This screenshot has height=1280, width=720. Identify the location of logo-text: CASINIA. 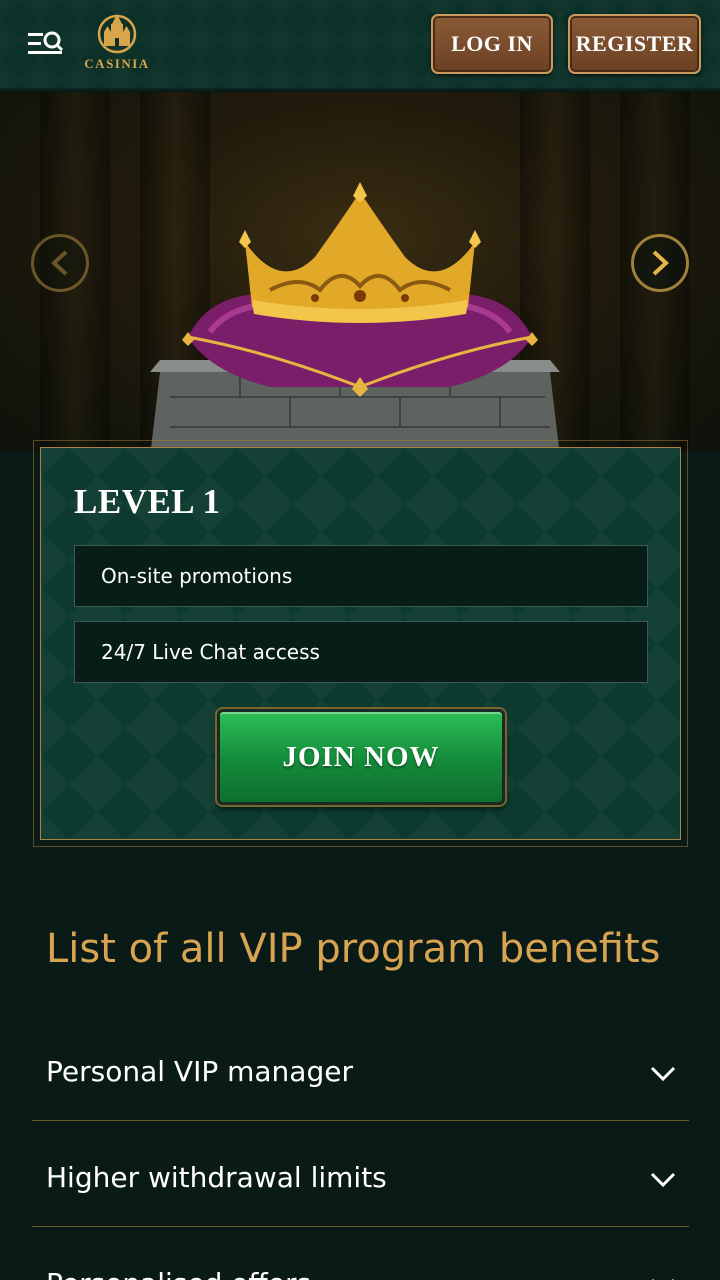
(117, 63).